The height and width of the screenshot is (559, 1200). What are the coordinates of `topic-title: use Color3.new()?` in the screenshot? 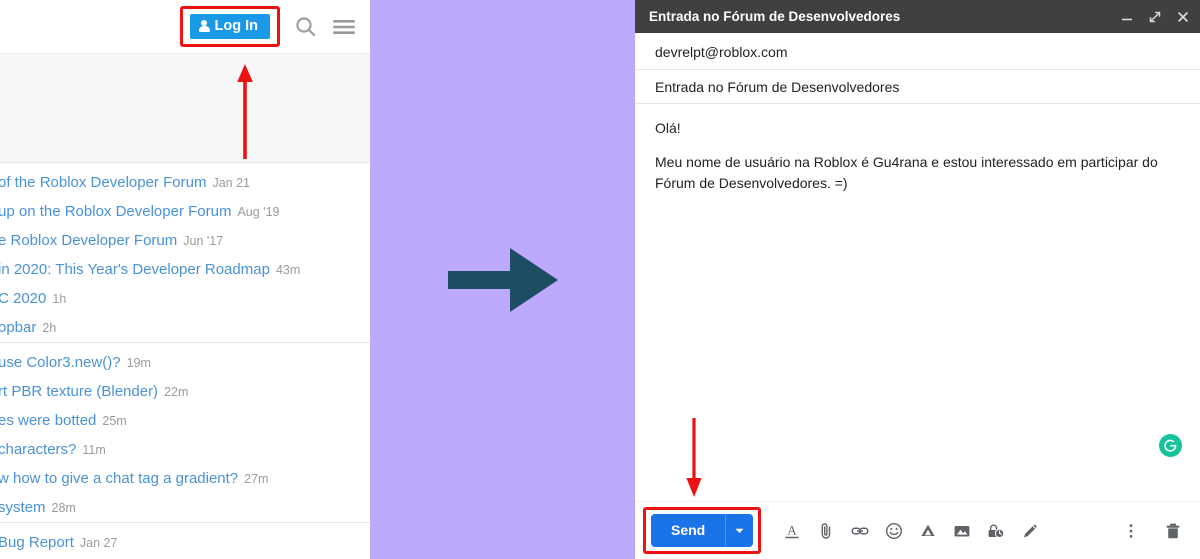 It's located at (60, 362).